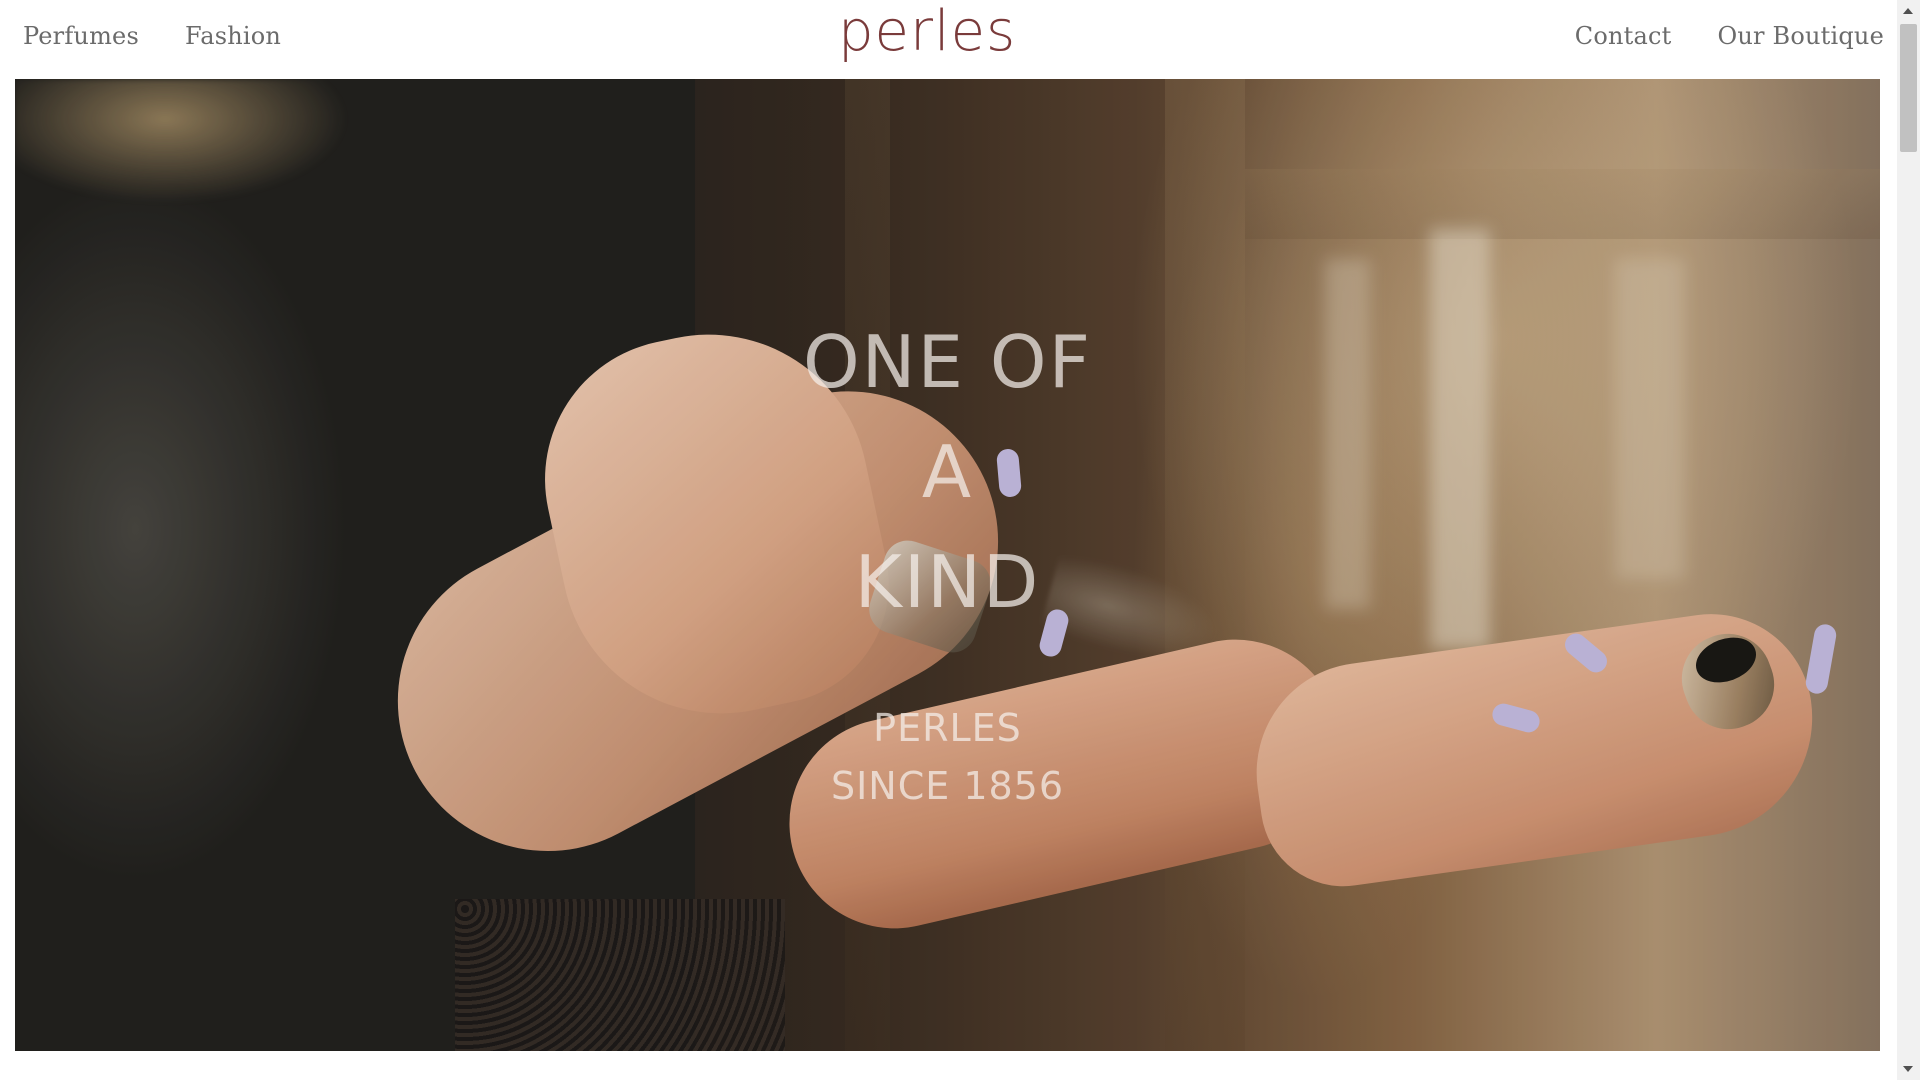 This screenshot has height=1080, width=1920. I want to click on scroll-down-arrow-icon, so click(1908, 1069).